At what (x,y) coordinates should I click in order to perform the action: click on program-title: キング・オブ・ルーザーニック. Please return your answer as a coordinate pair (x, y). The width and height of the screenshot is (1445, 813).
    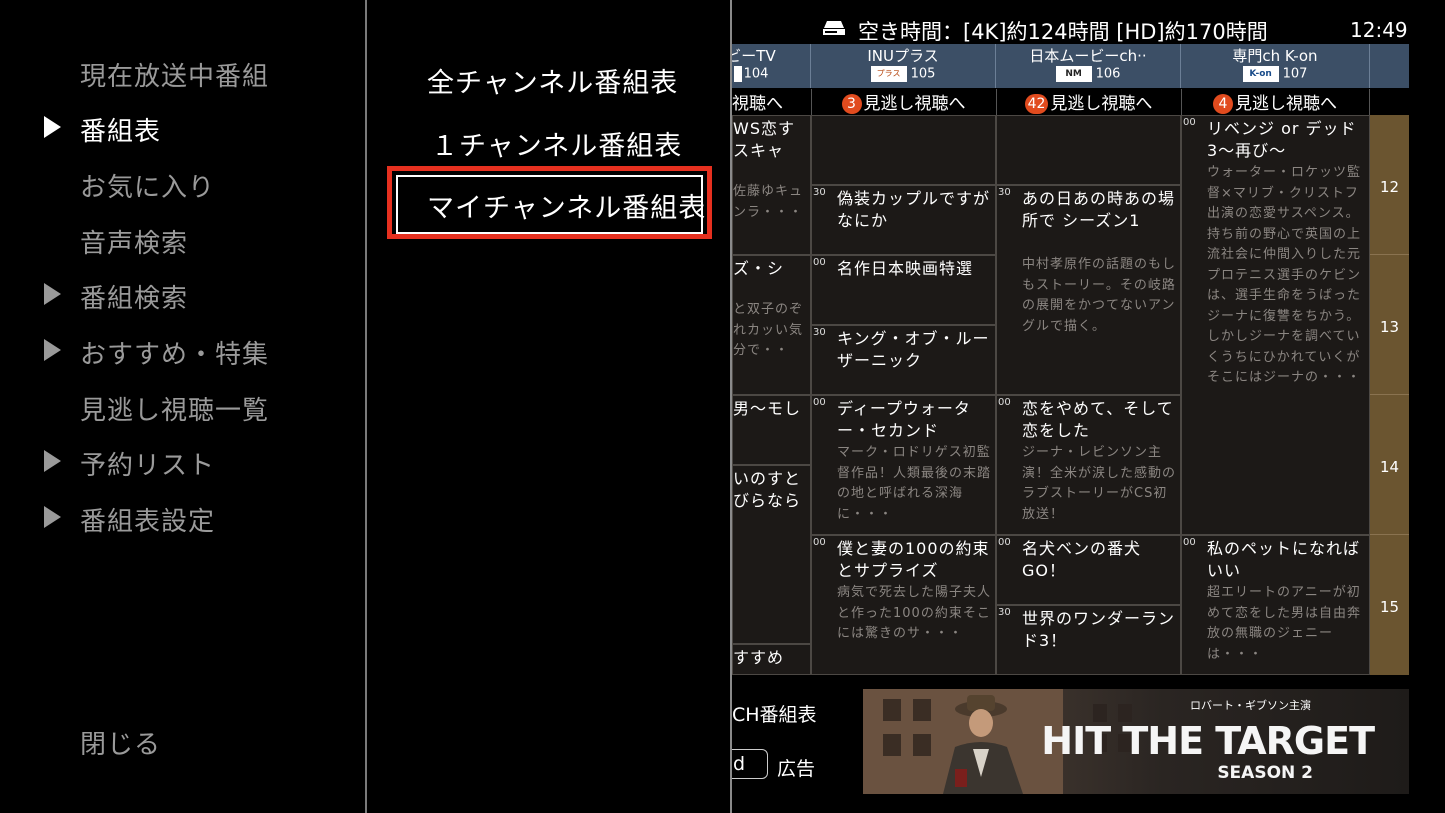
    Looking at the image, I should click on (913, 349).